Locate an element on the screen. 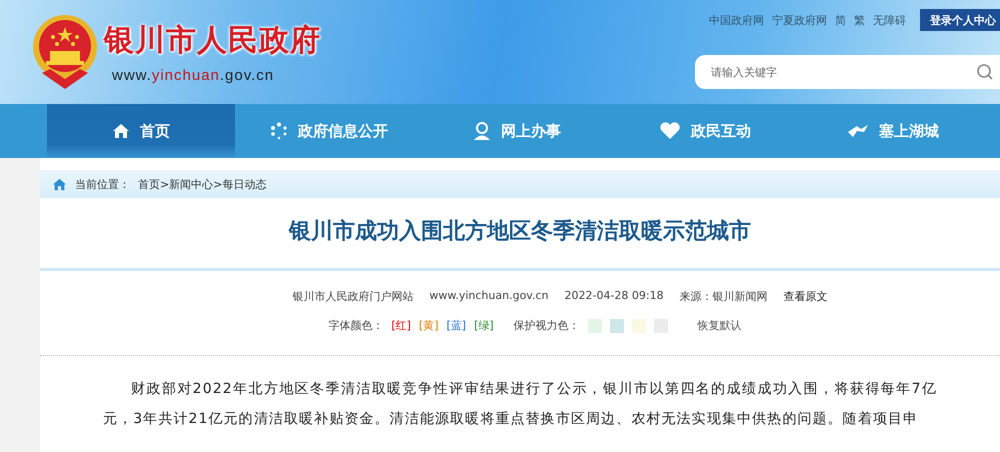 The image size is (1000, 452). heart-icon is located at coordinates (670, 131).